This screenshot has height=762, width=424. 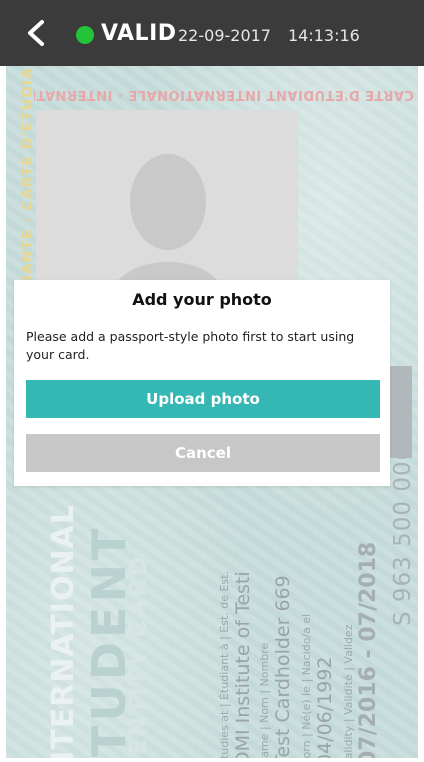 What do you see at coordinates (264, 700) in the screenshot?
I see `name-label: Name | Nom | Nombre` at bounding box center [264, 700].